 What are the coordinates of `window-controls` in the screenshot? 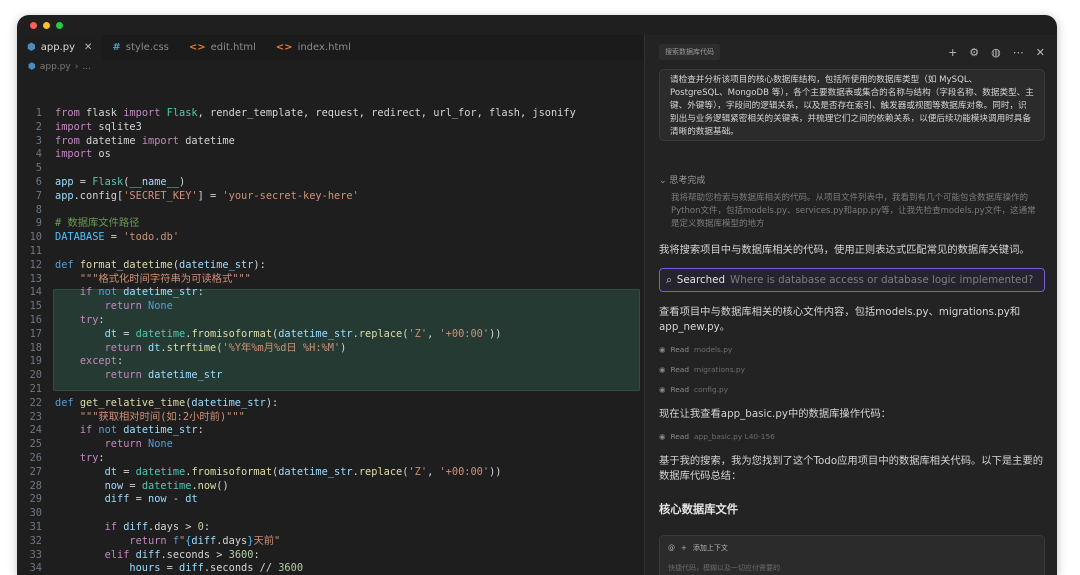 It's located at (46, 25).